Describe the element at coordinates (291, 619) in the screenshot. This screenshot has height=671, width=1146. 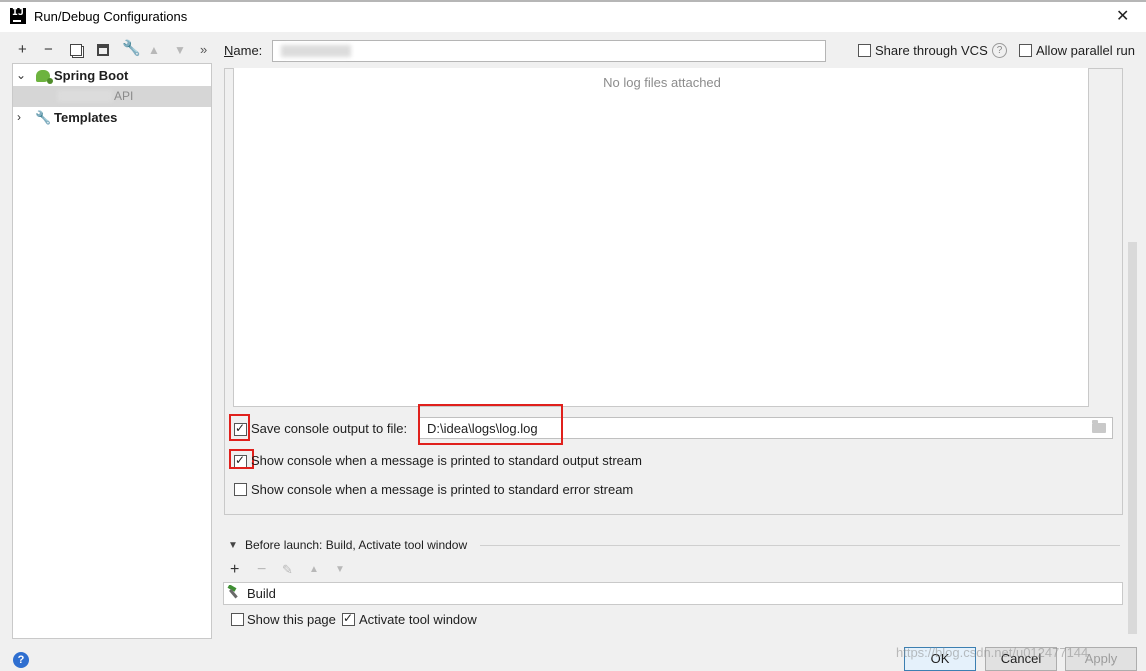
I see `show-page-label: Show this page` at that location.